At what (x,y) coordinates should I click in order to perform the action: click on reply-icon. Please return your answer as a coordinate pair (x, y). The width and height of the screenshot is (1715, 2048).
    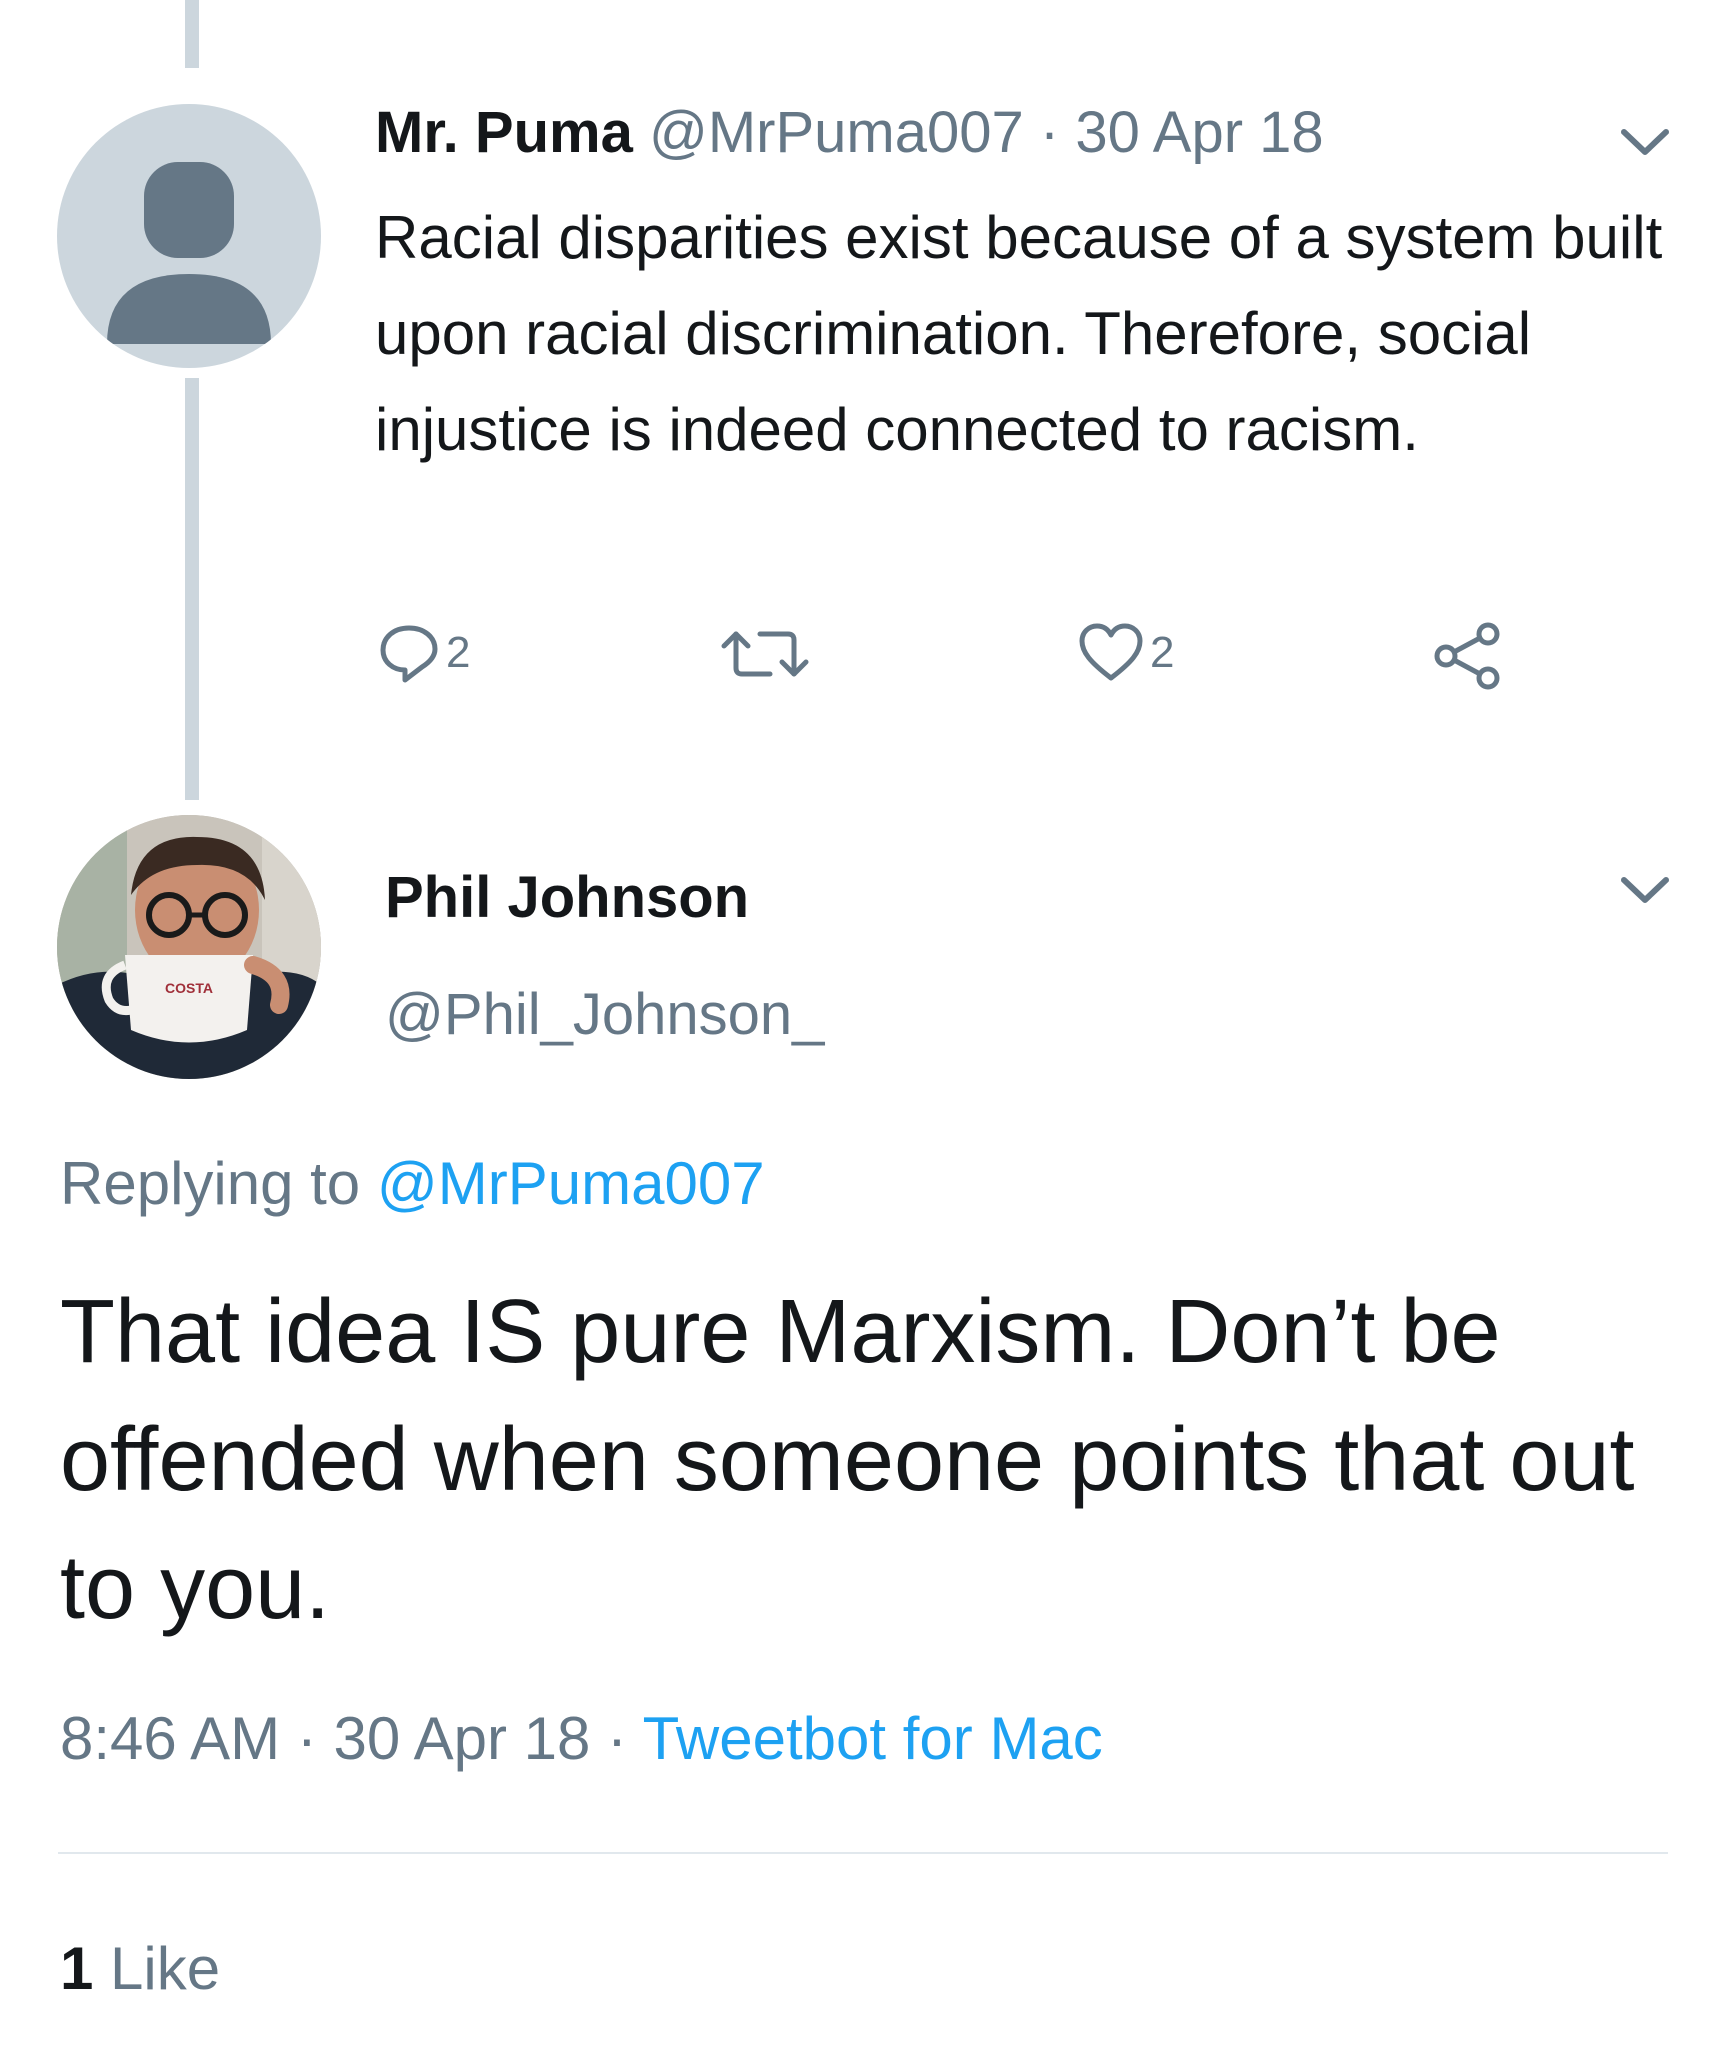
    Looking at the image, I should click on (409, 654).